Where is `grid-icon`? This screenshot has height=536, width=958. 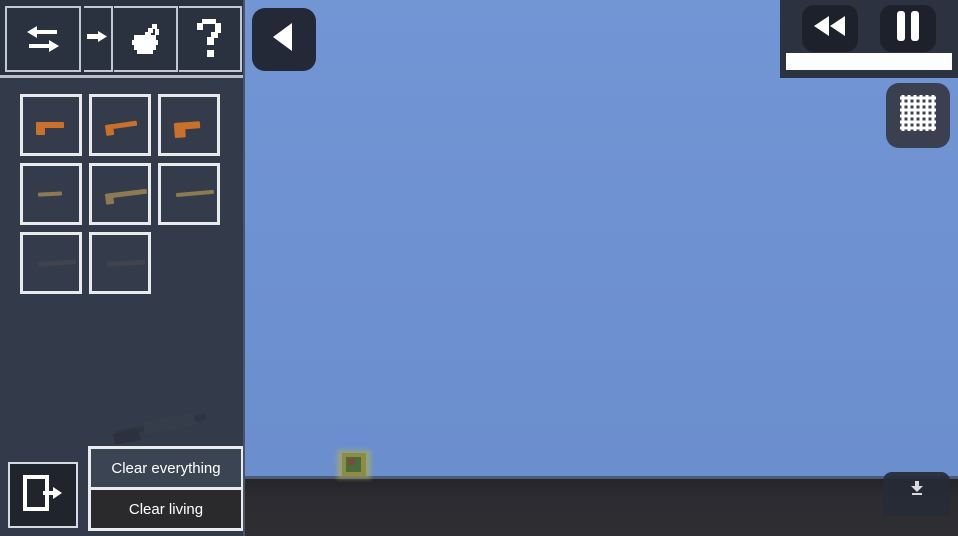
grid-icon is located at coordinates (918, 115).